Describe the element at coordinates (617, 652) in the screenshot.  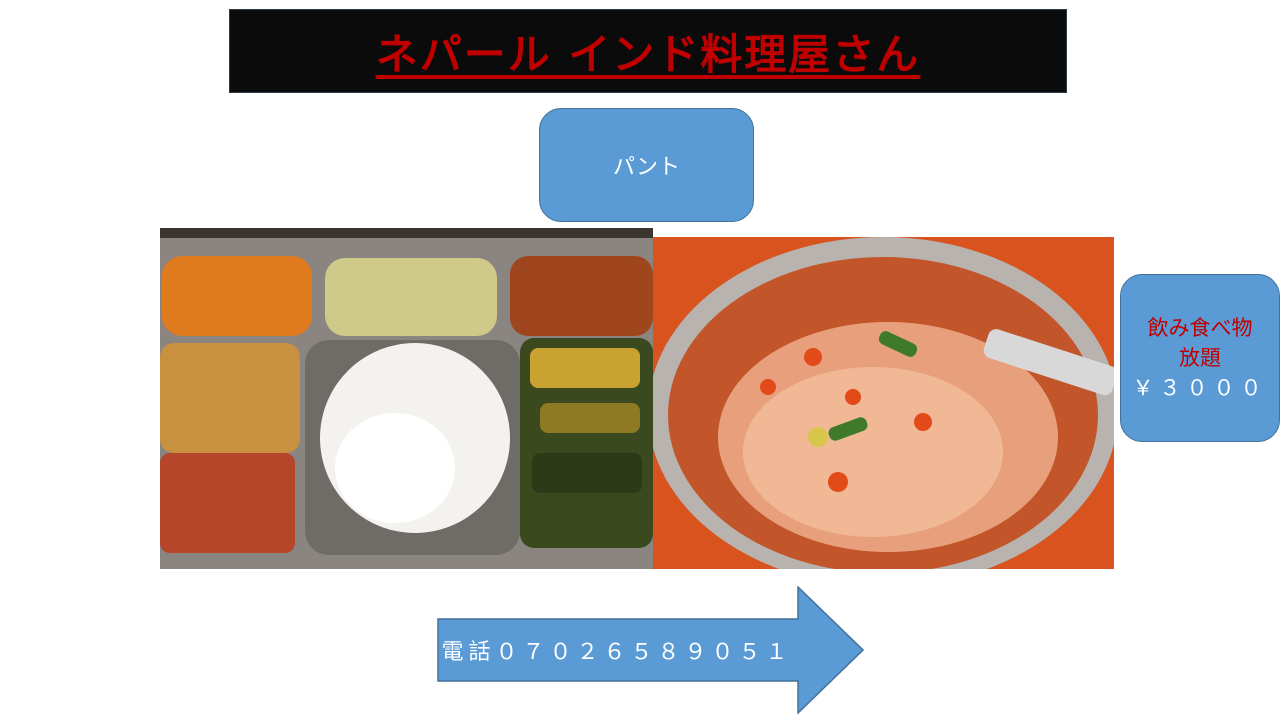
I see `phone-number: 電話０７０２６５８９０５１` at that location.